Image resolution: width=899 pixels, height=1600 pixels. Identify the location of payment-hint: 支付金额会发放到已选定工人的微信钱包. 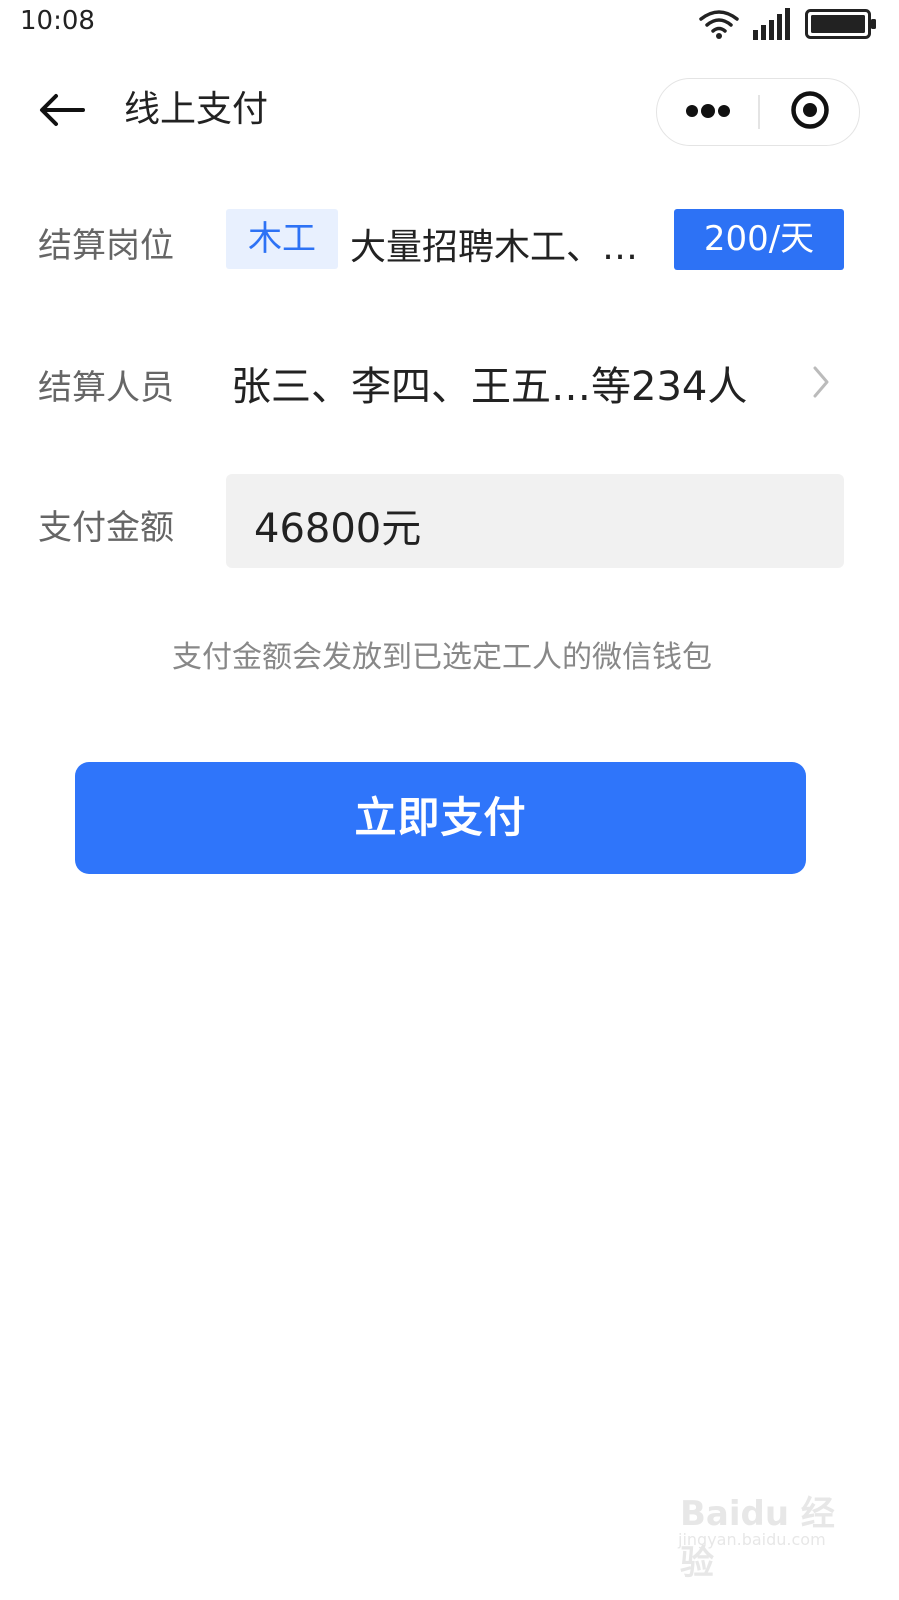
(442, 657).